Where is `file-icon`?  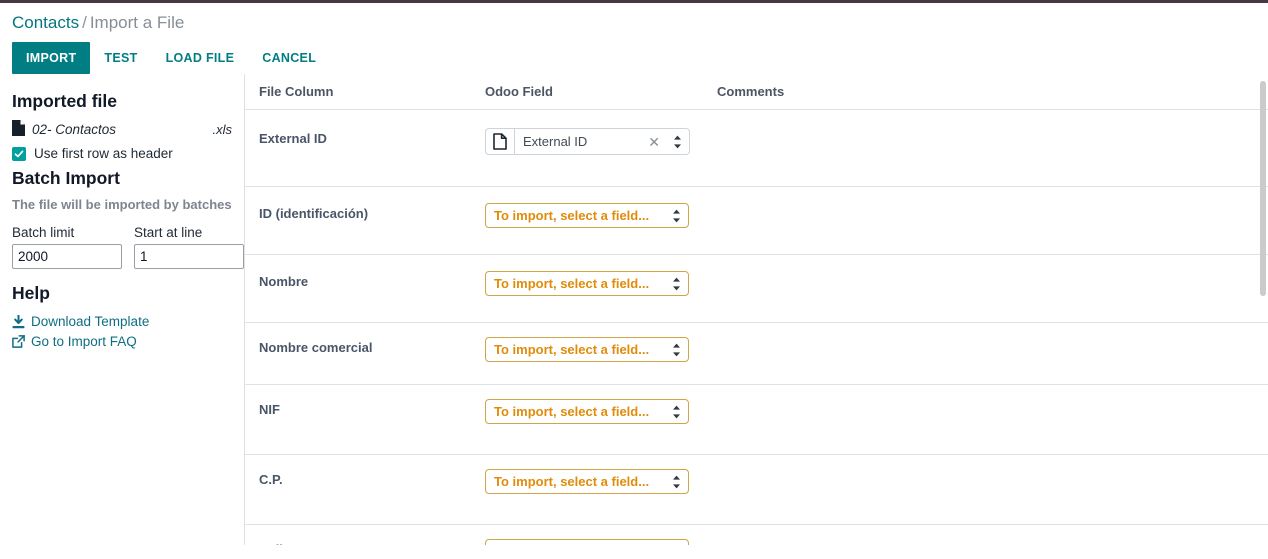
file-icon is located at coordinates (18, 129).